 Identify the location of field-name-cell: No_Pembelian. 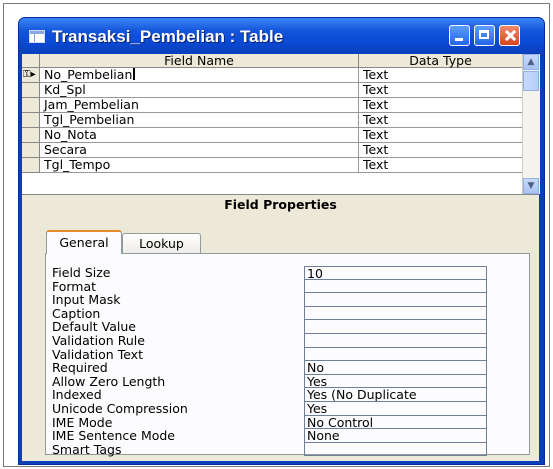
(199, 75).